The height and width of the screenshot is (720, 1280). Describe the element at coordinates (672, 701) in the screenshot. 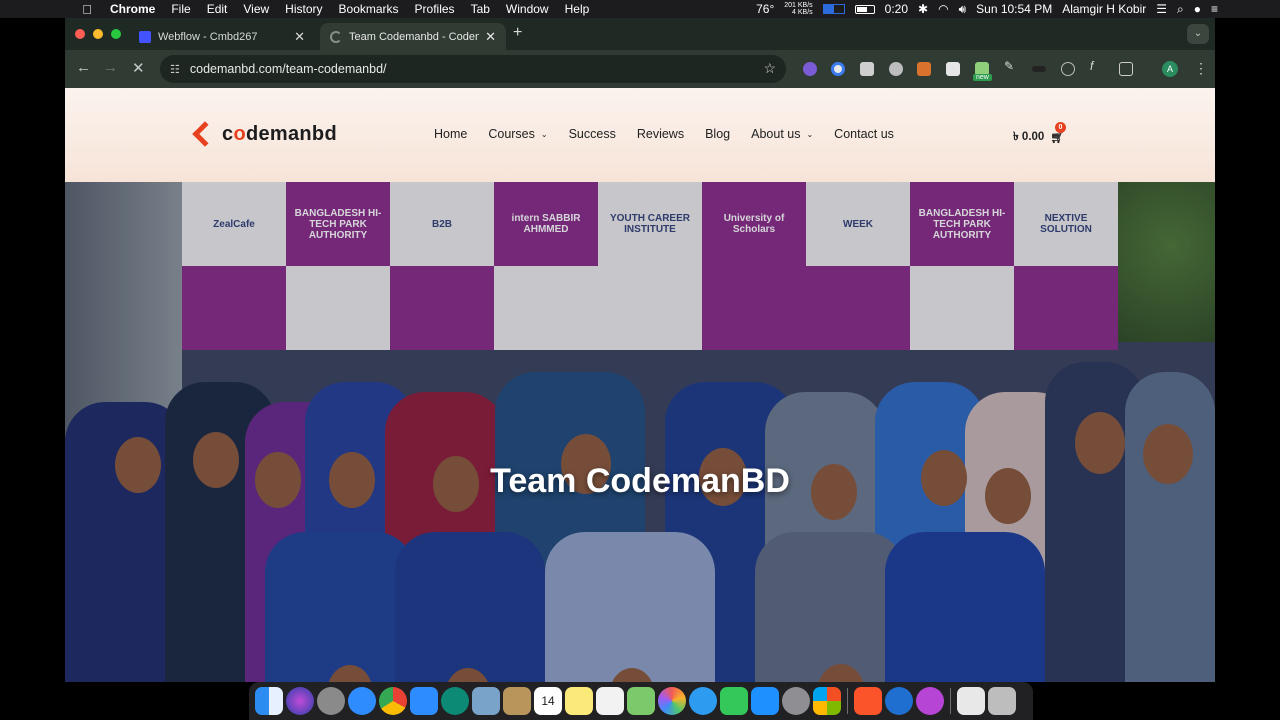

I see `photos-icon` at that location.